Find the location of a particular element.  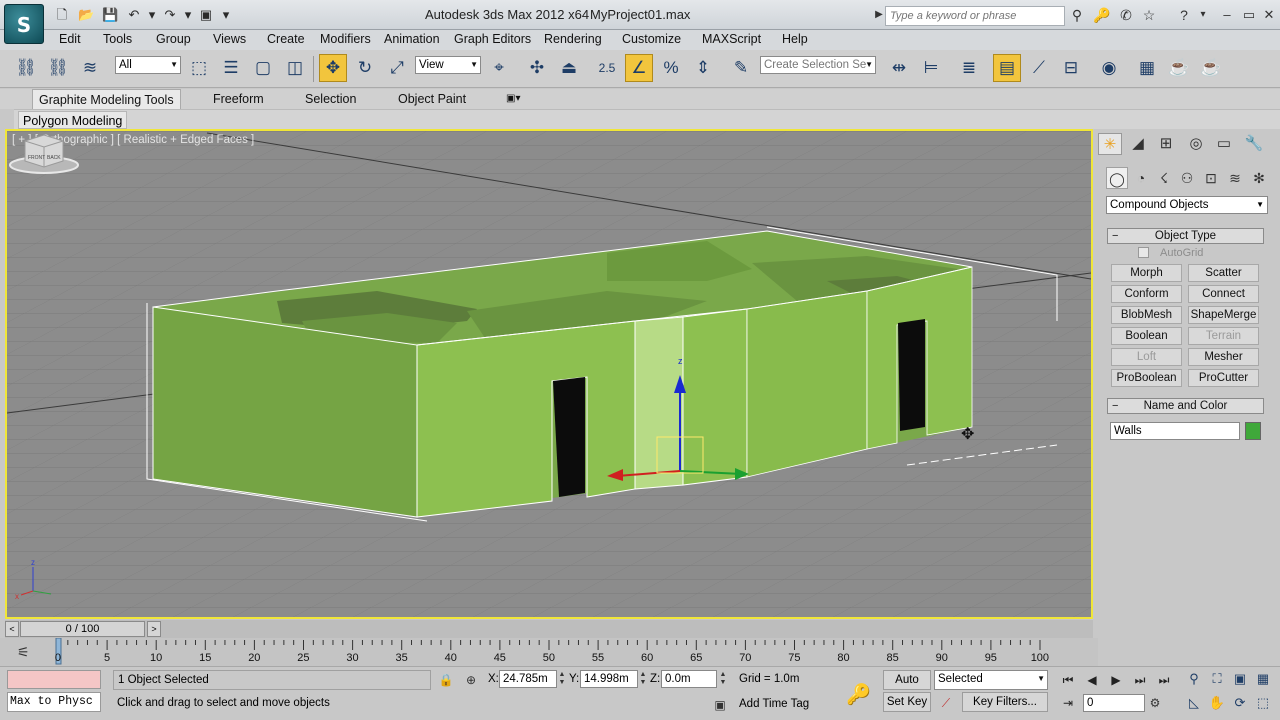

selection-lock-icon: 🔒 is located at coordinates (446, 680).